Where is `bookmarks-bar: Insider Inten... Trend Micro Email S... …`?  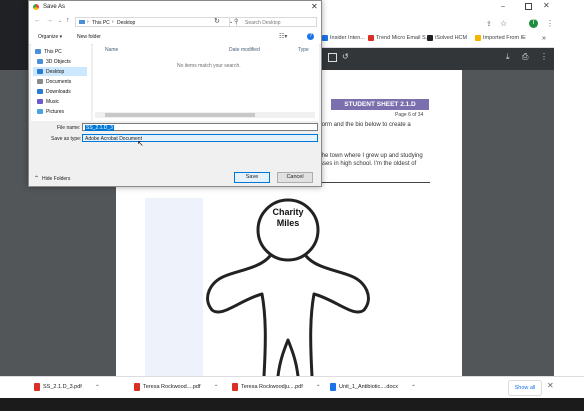 bookmarks-bar: Insider Inten... Trend Micro Email S... … is located at coordinates (437, 40).